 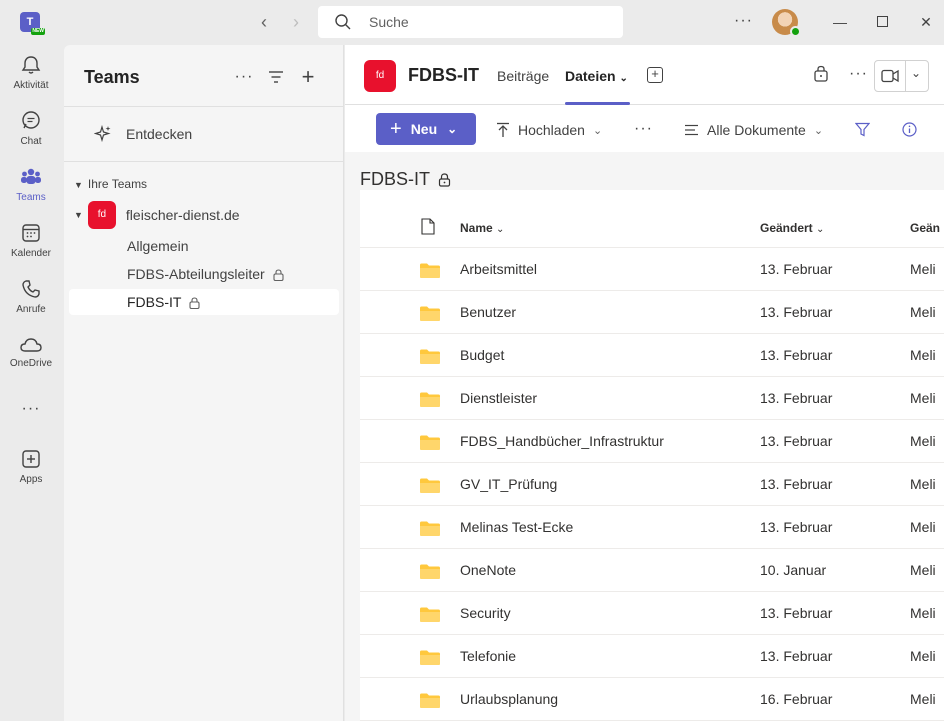 What do you see at coordinates (276, 77) in the screenshot?
I see `filter-lines-icon` at bounding box center [276, 77].